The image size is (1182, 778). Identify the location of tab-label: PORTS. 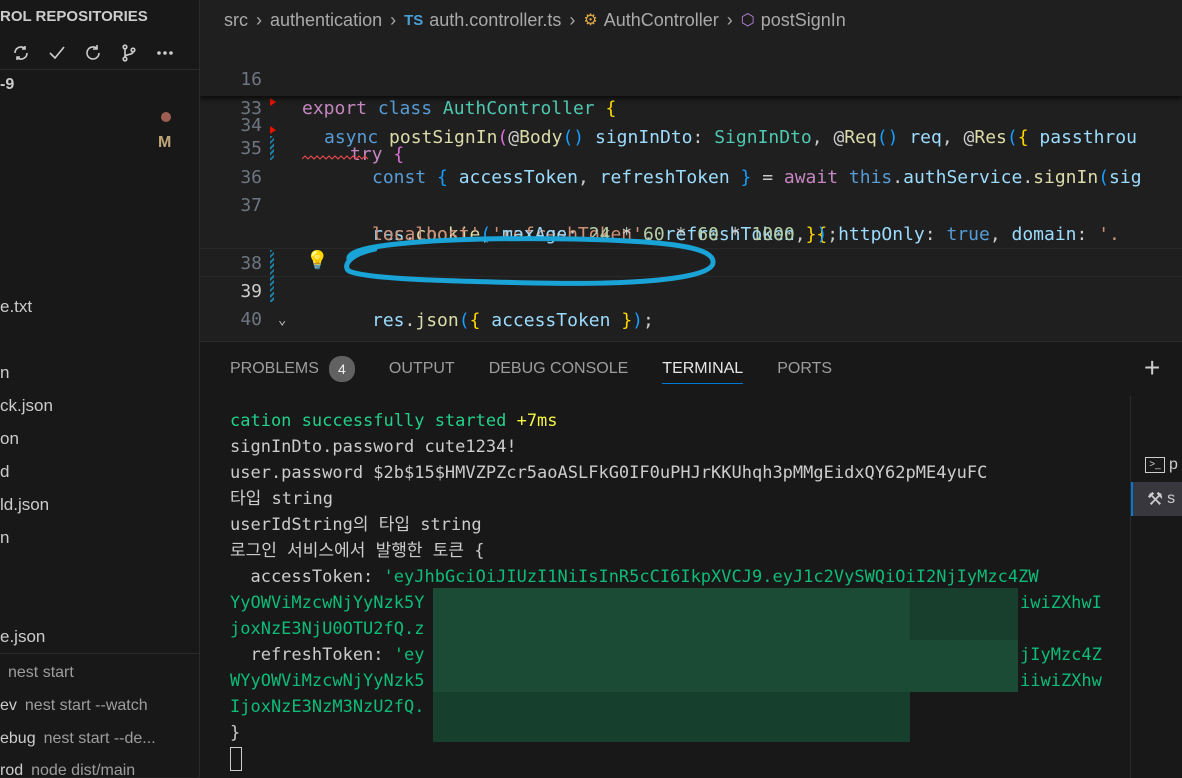
(805, 368).